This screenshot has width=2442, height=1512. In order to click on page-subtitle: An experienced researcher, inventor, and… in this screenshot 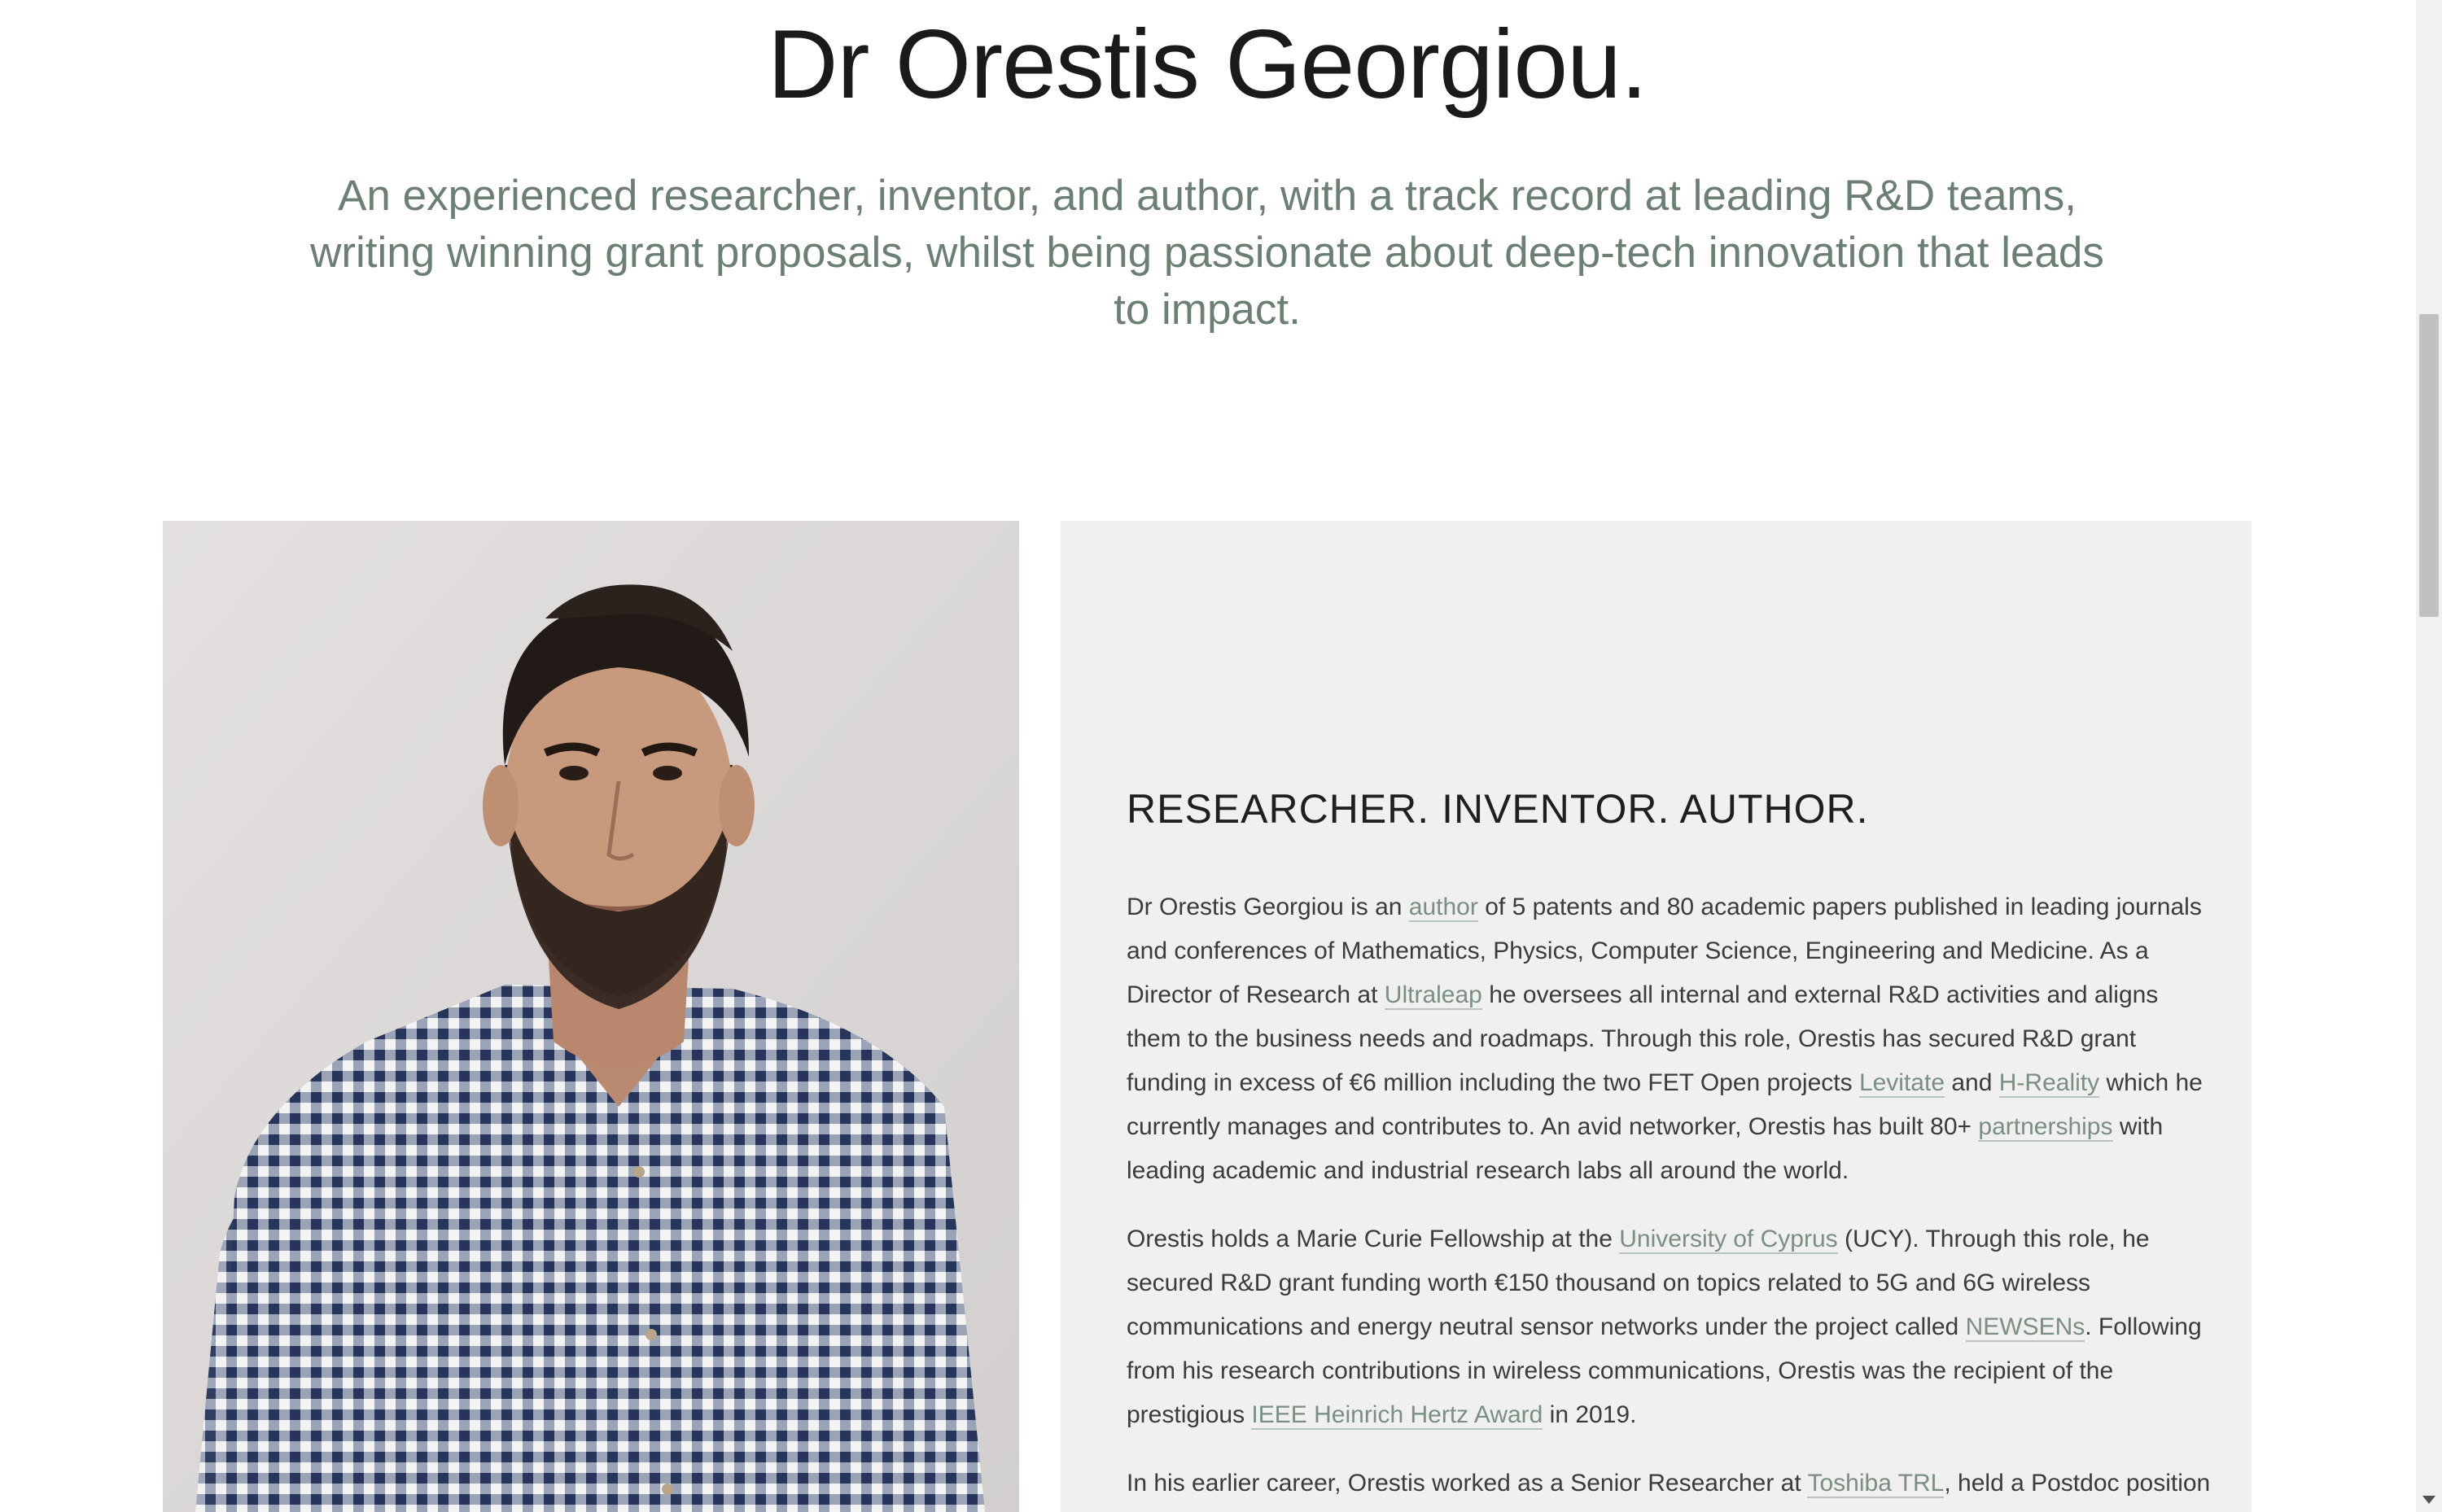, I will do `click(1207, 253)`.